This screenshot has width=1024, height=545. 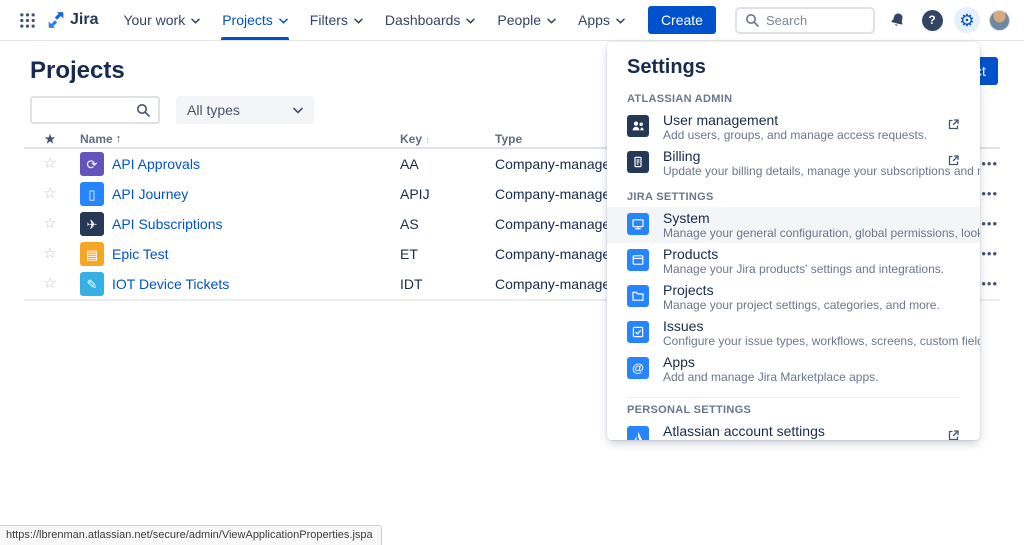 What do you see at coordinates (811, 20) in the screenshot?
I see `global-search-input` at bounding box center [811, 20].